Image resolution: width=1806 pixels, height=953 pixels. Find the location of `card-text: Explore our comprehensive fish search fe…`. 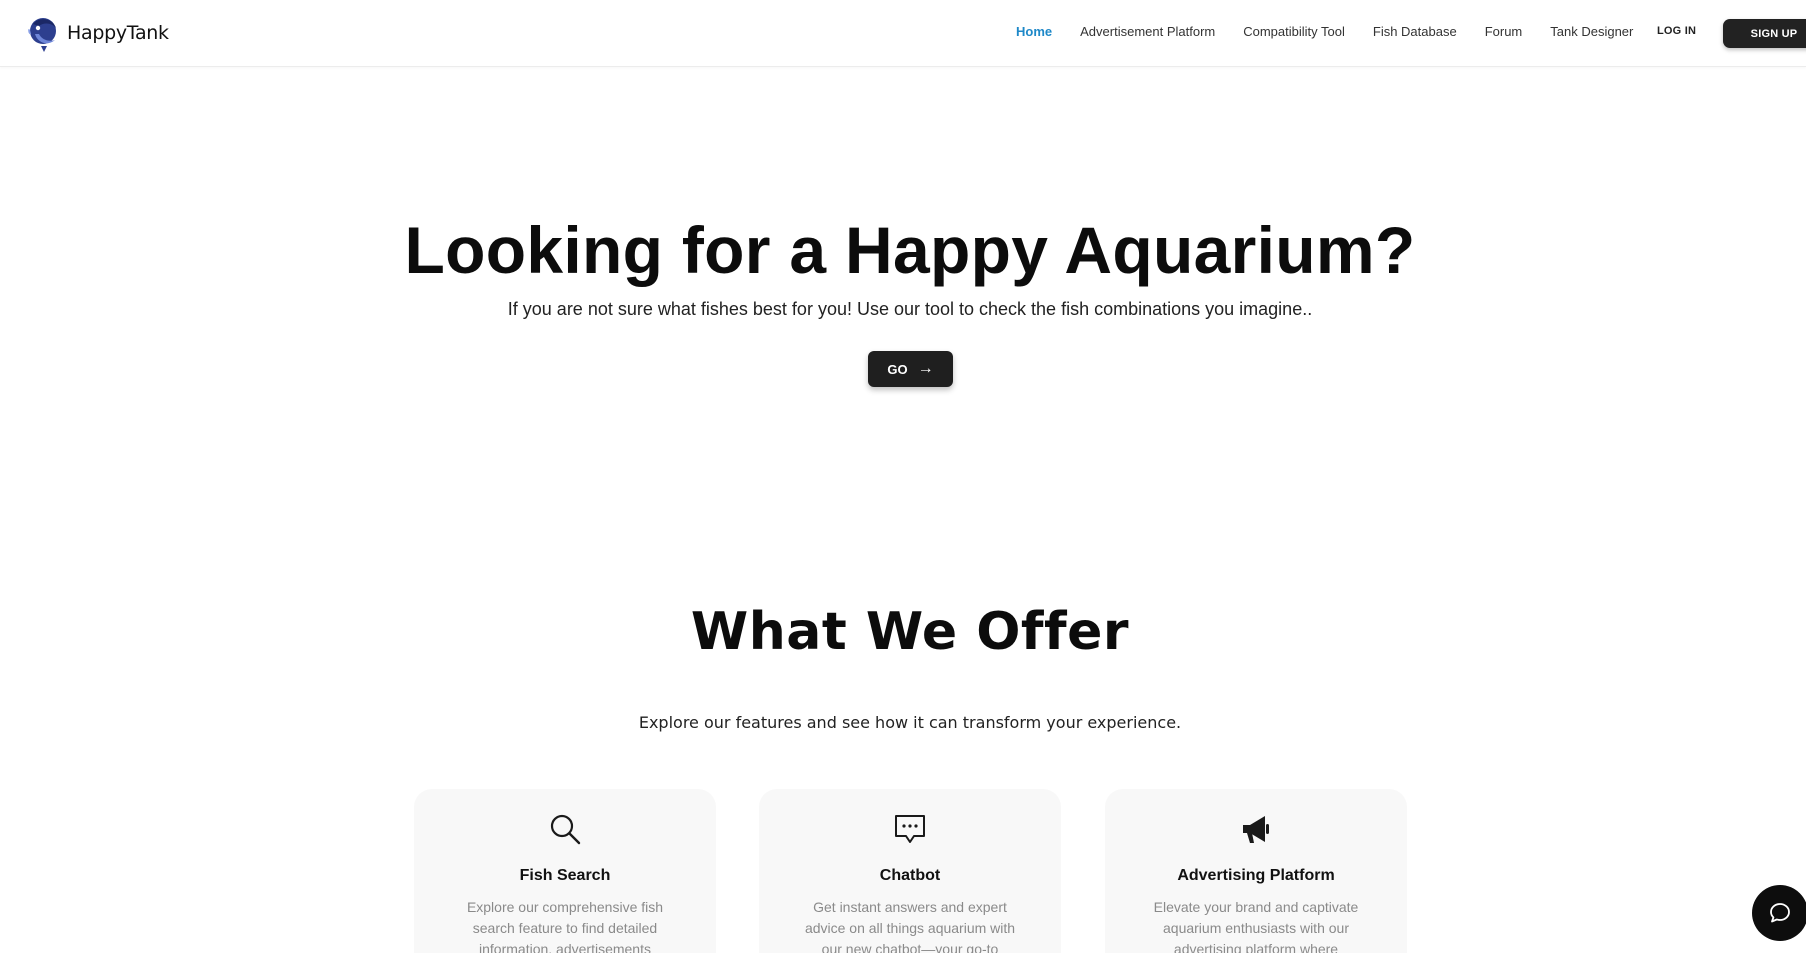

card-text: Explore our comprehensive fish search fe… is located at coordinates (565, 926).